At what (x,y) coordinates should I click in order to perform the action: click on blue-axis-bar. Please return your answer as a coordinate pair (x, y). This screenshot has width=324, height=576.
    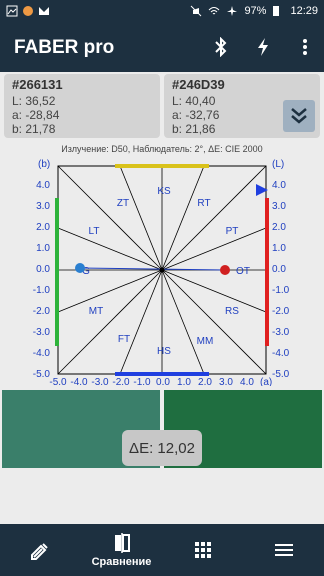
    Looking at the image, I should click on (162, 374).